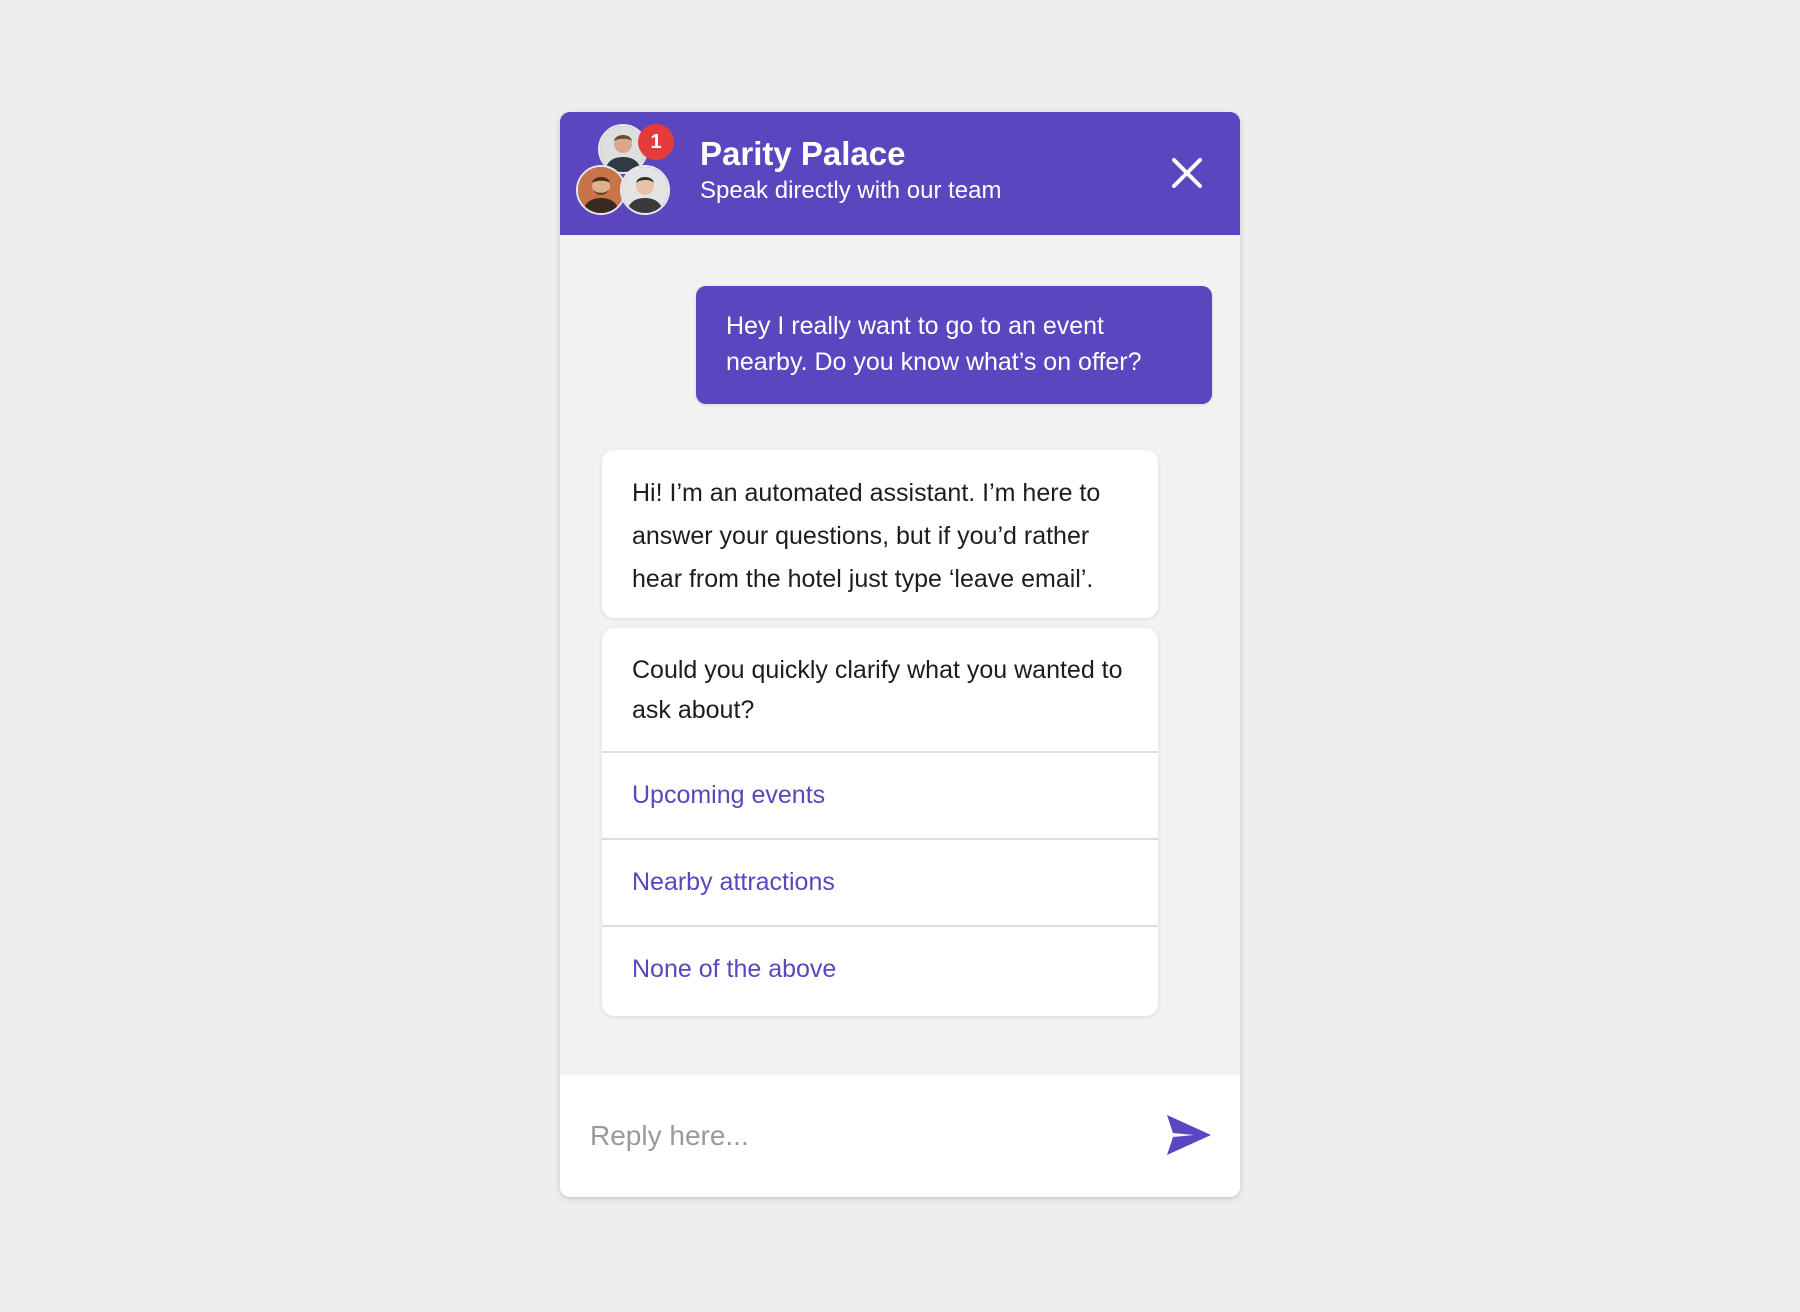  Describe the element at coordinates (803, 153) in the screenshot. I see `chat-title: Parity Palace` at that location.